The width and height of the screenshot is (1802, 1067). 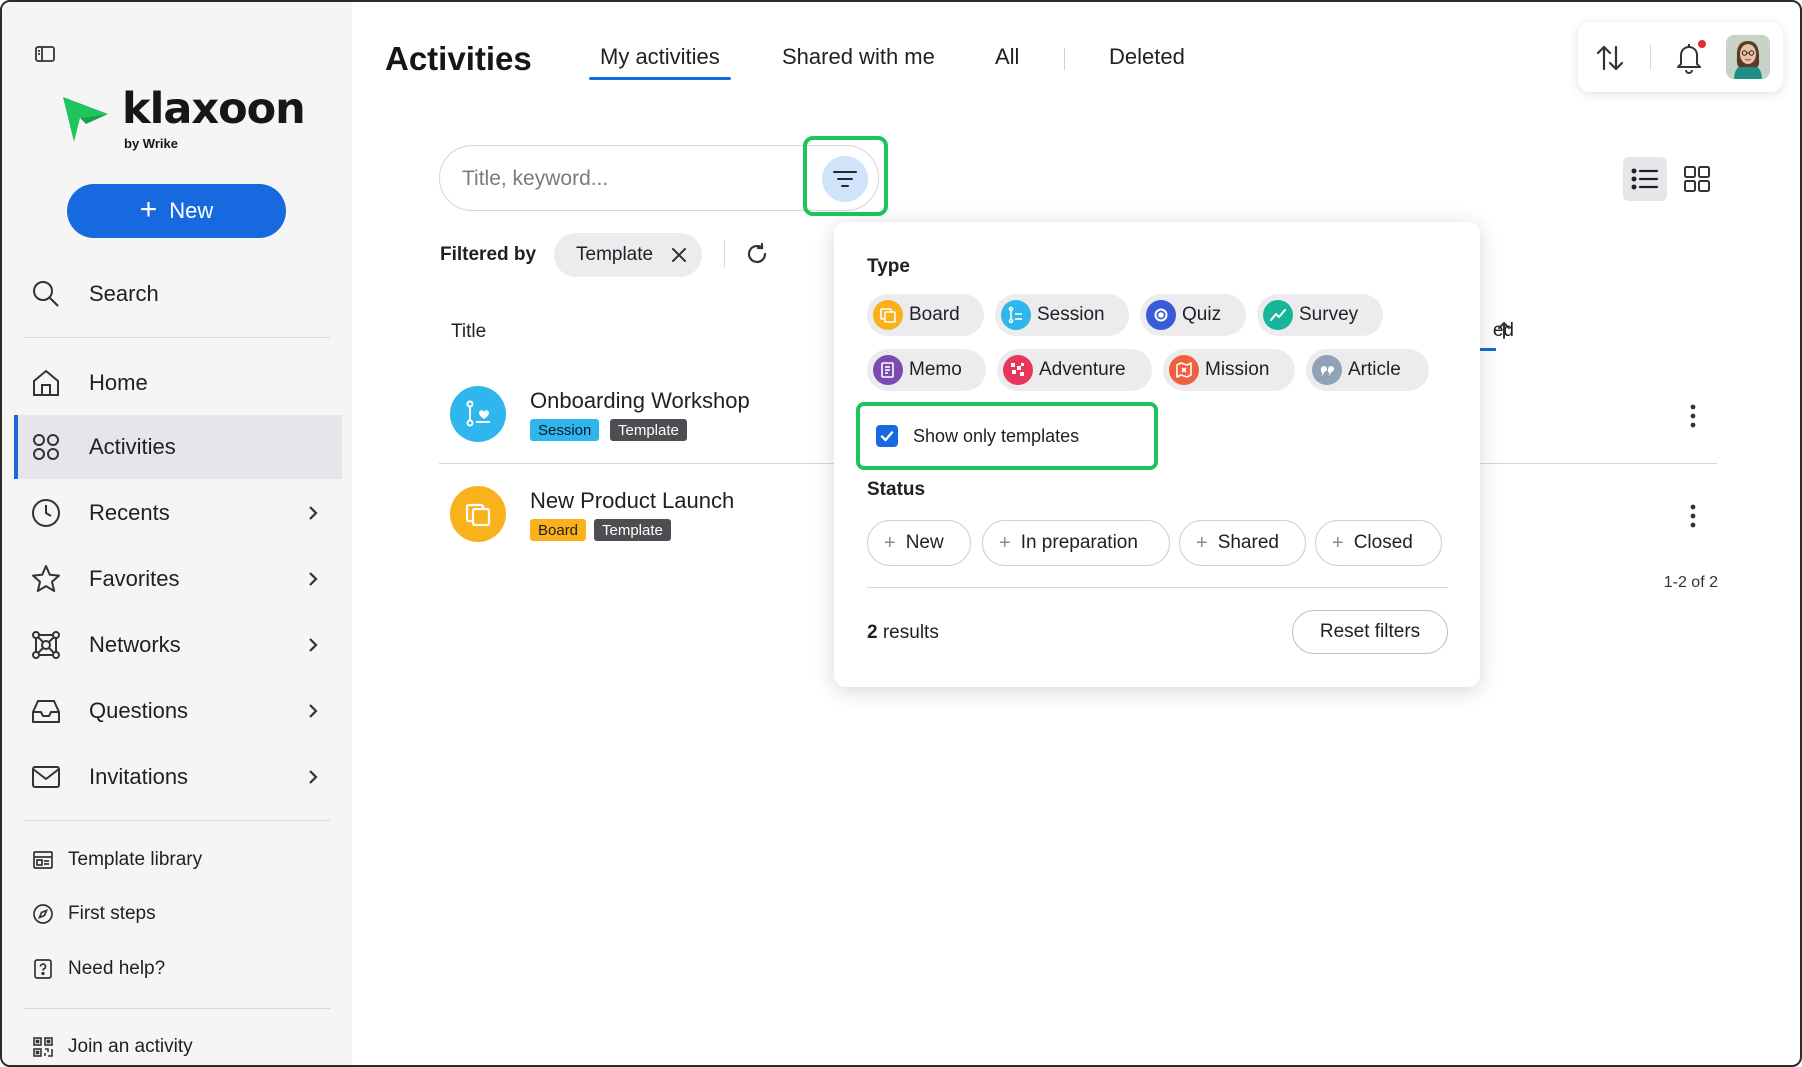 I want to click on survey-icon, so click(x=1278, y=315).